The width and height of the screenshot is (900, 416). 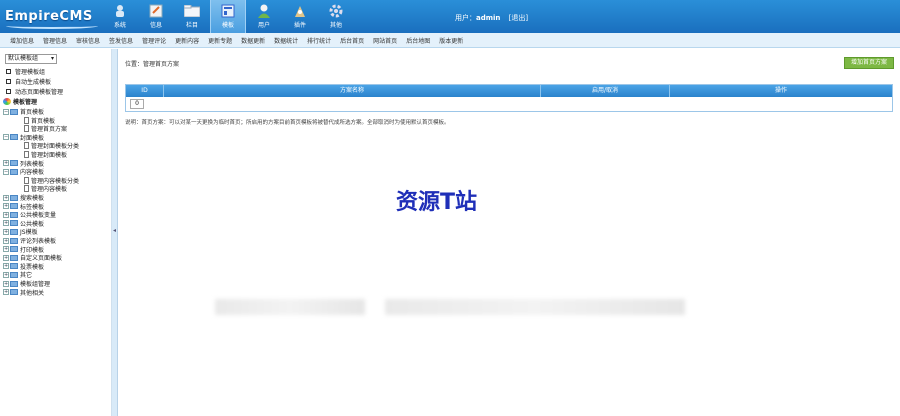 I want to click on sidebar-link: 自动生成模板, so click(x=28, y=81).